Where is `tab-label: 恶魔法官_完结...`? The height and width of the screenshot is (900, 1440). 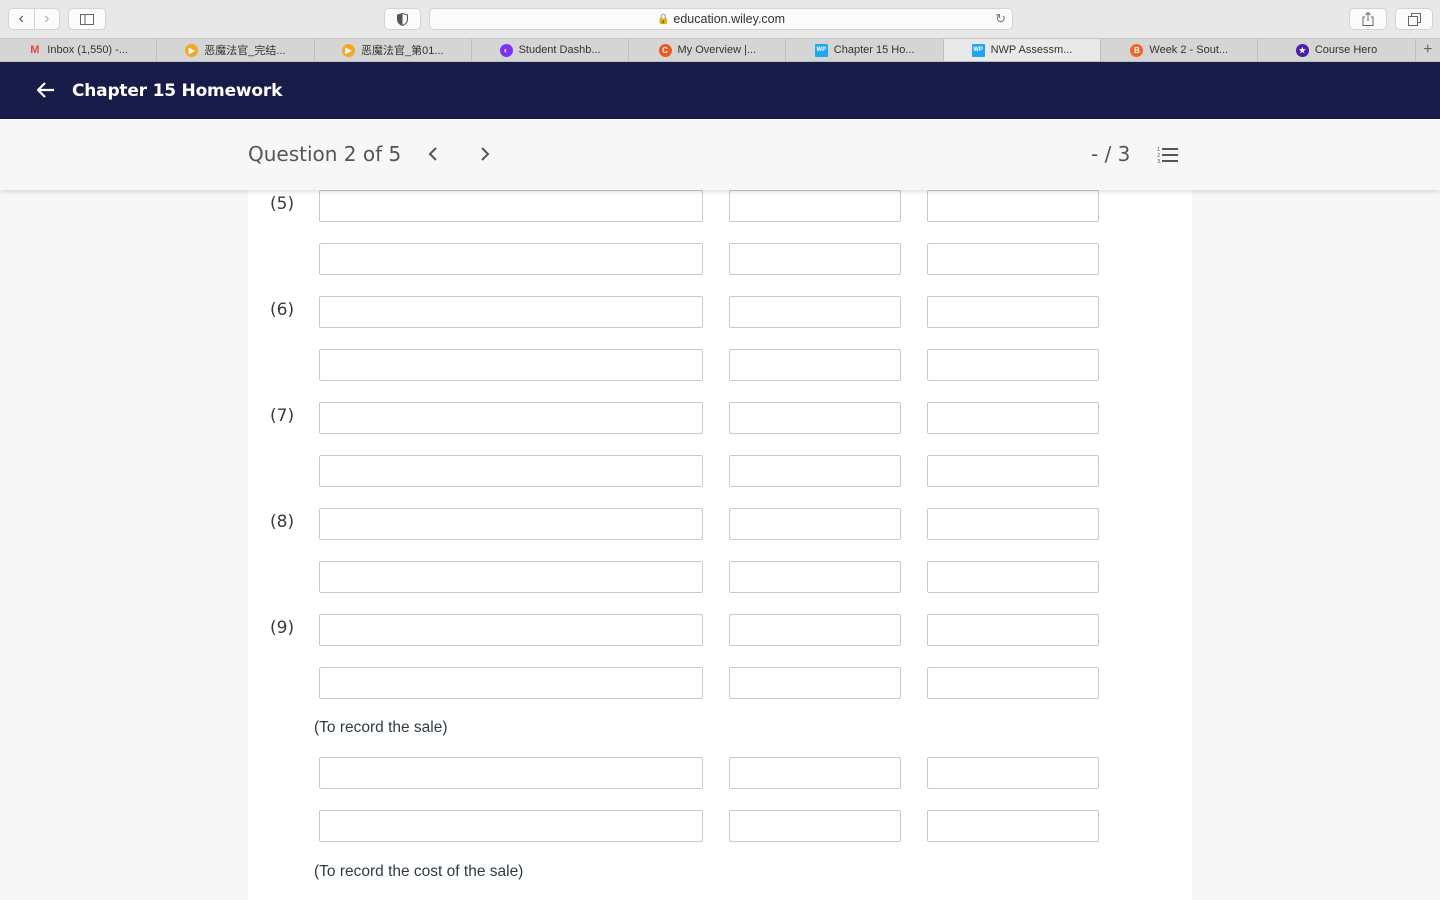 tab-label: 恶魔法官_完结... is located at coordinates (245, 51).